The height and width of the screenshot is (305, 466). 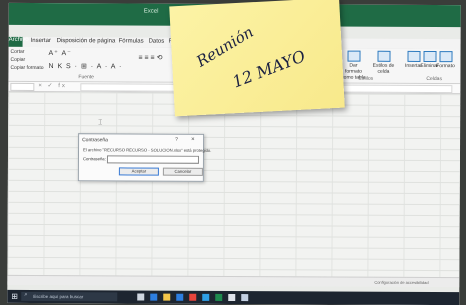 I want to click on tab-insertar: Insertar, so click(x=41, y=41).